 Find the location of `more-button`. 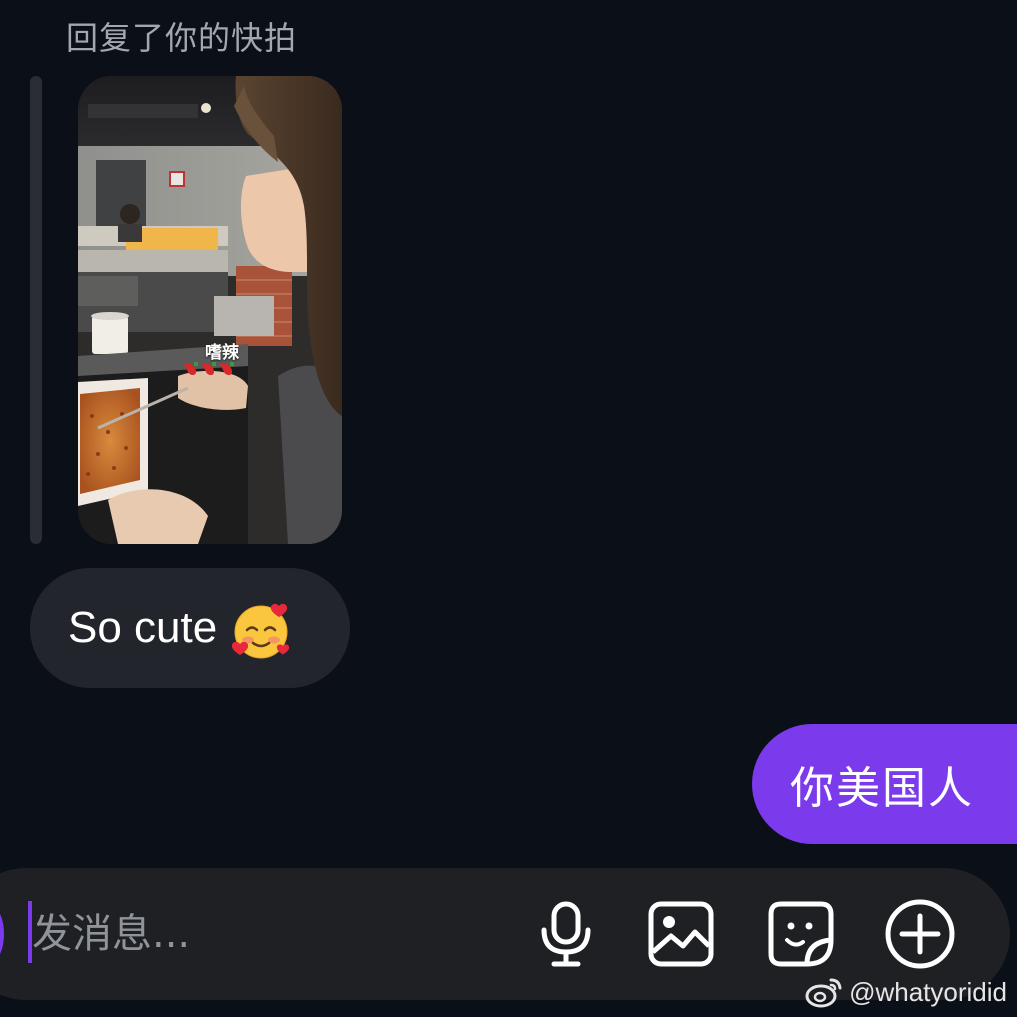

more-button is located at coordinates (920, 934).